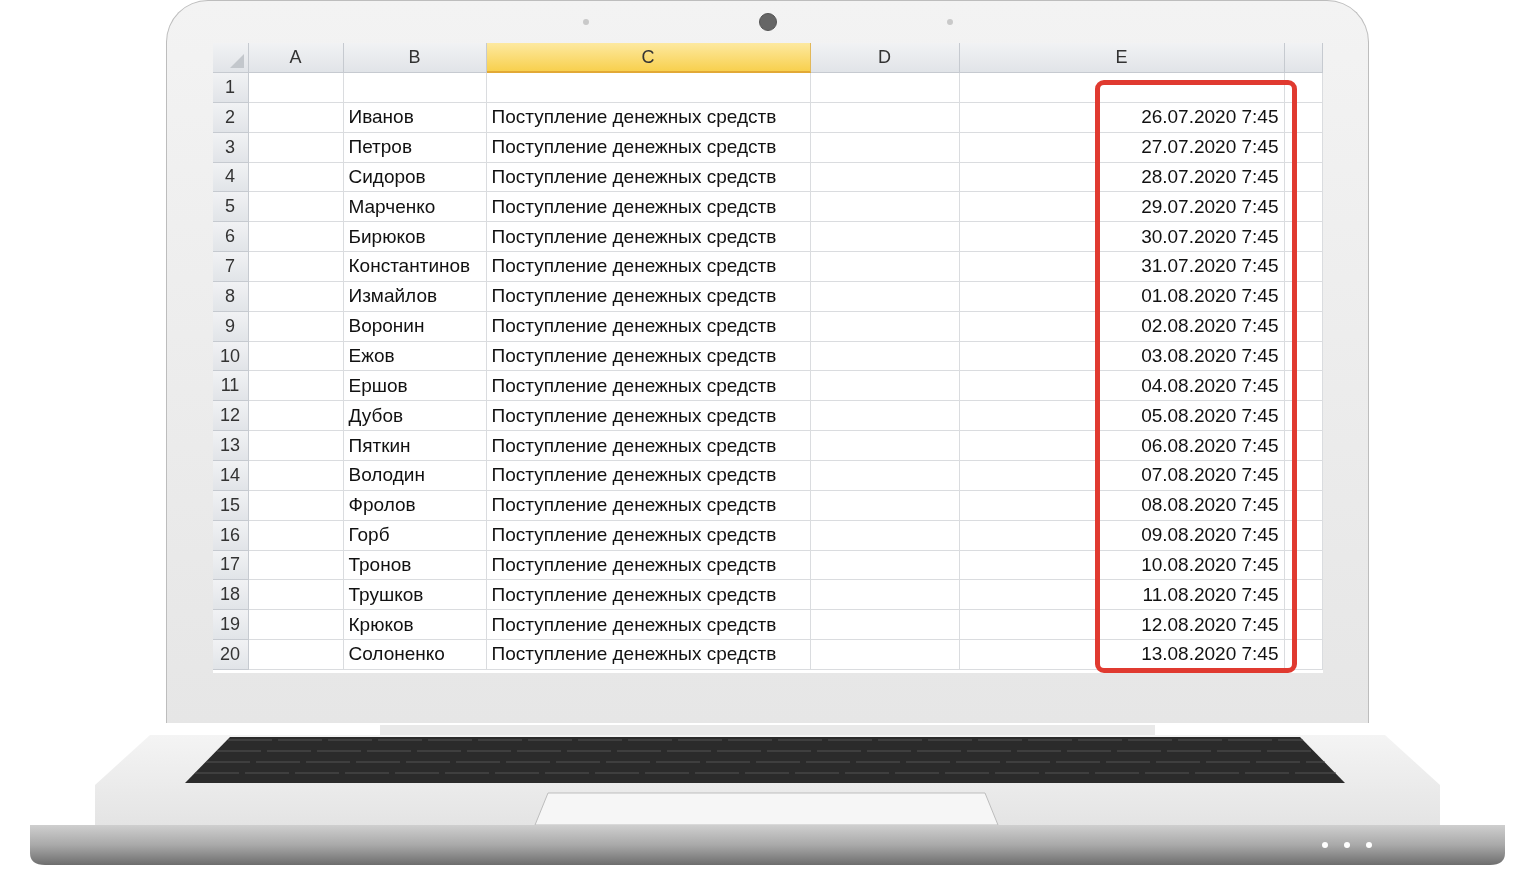  What do you see at coordinates (1122, 296) in the screenshot?
I see `table-cell: 01.08.2020 7:45` at bounding box center [1122, 296].